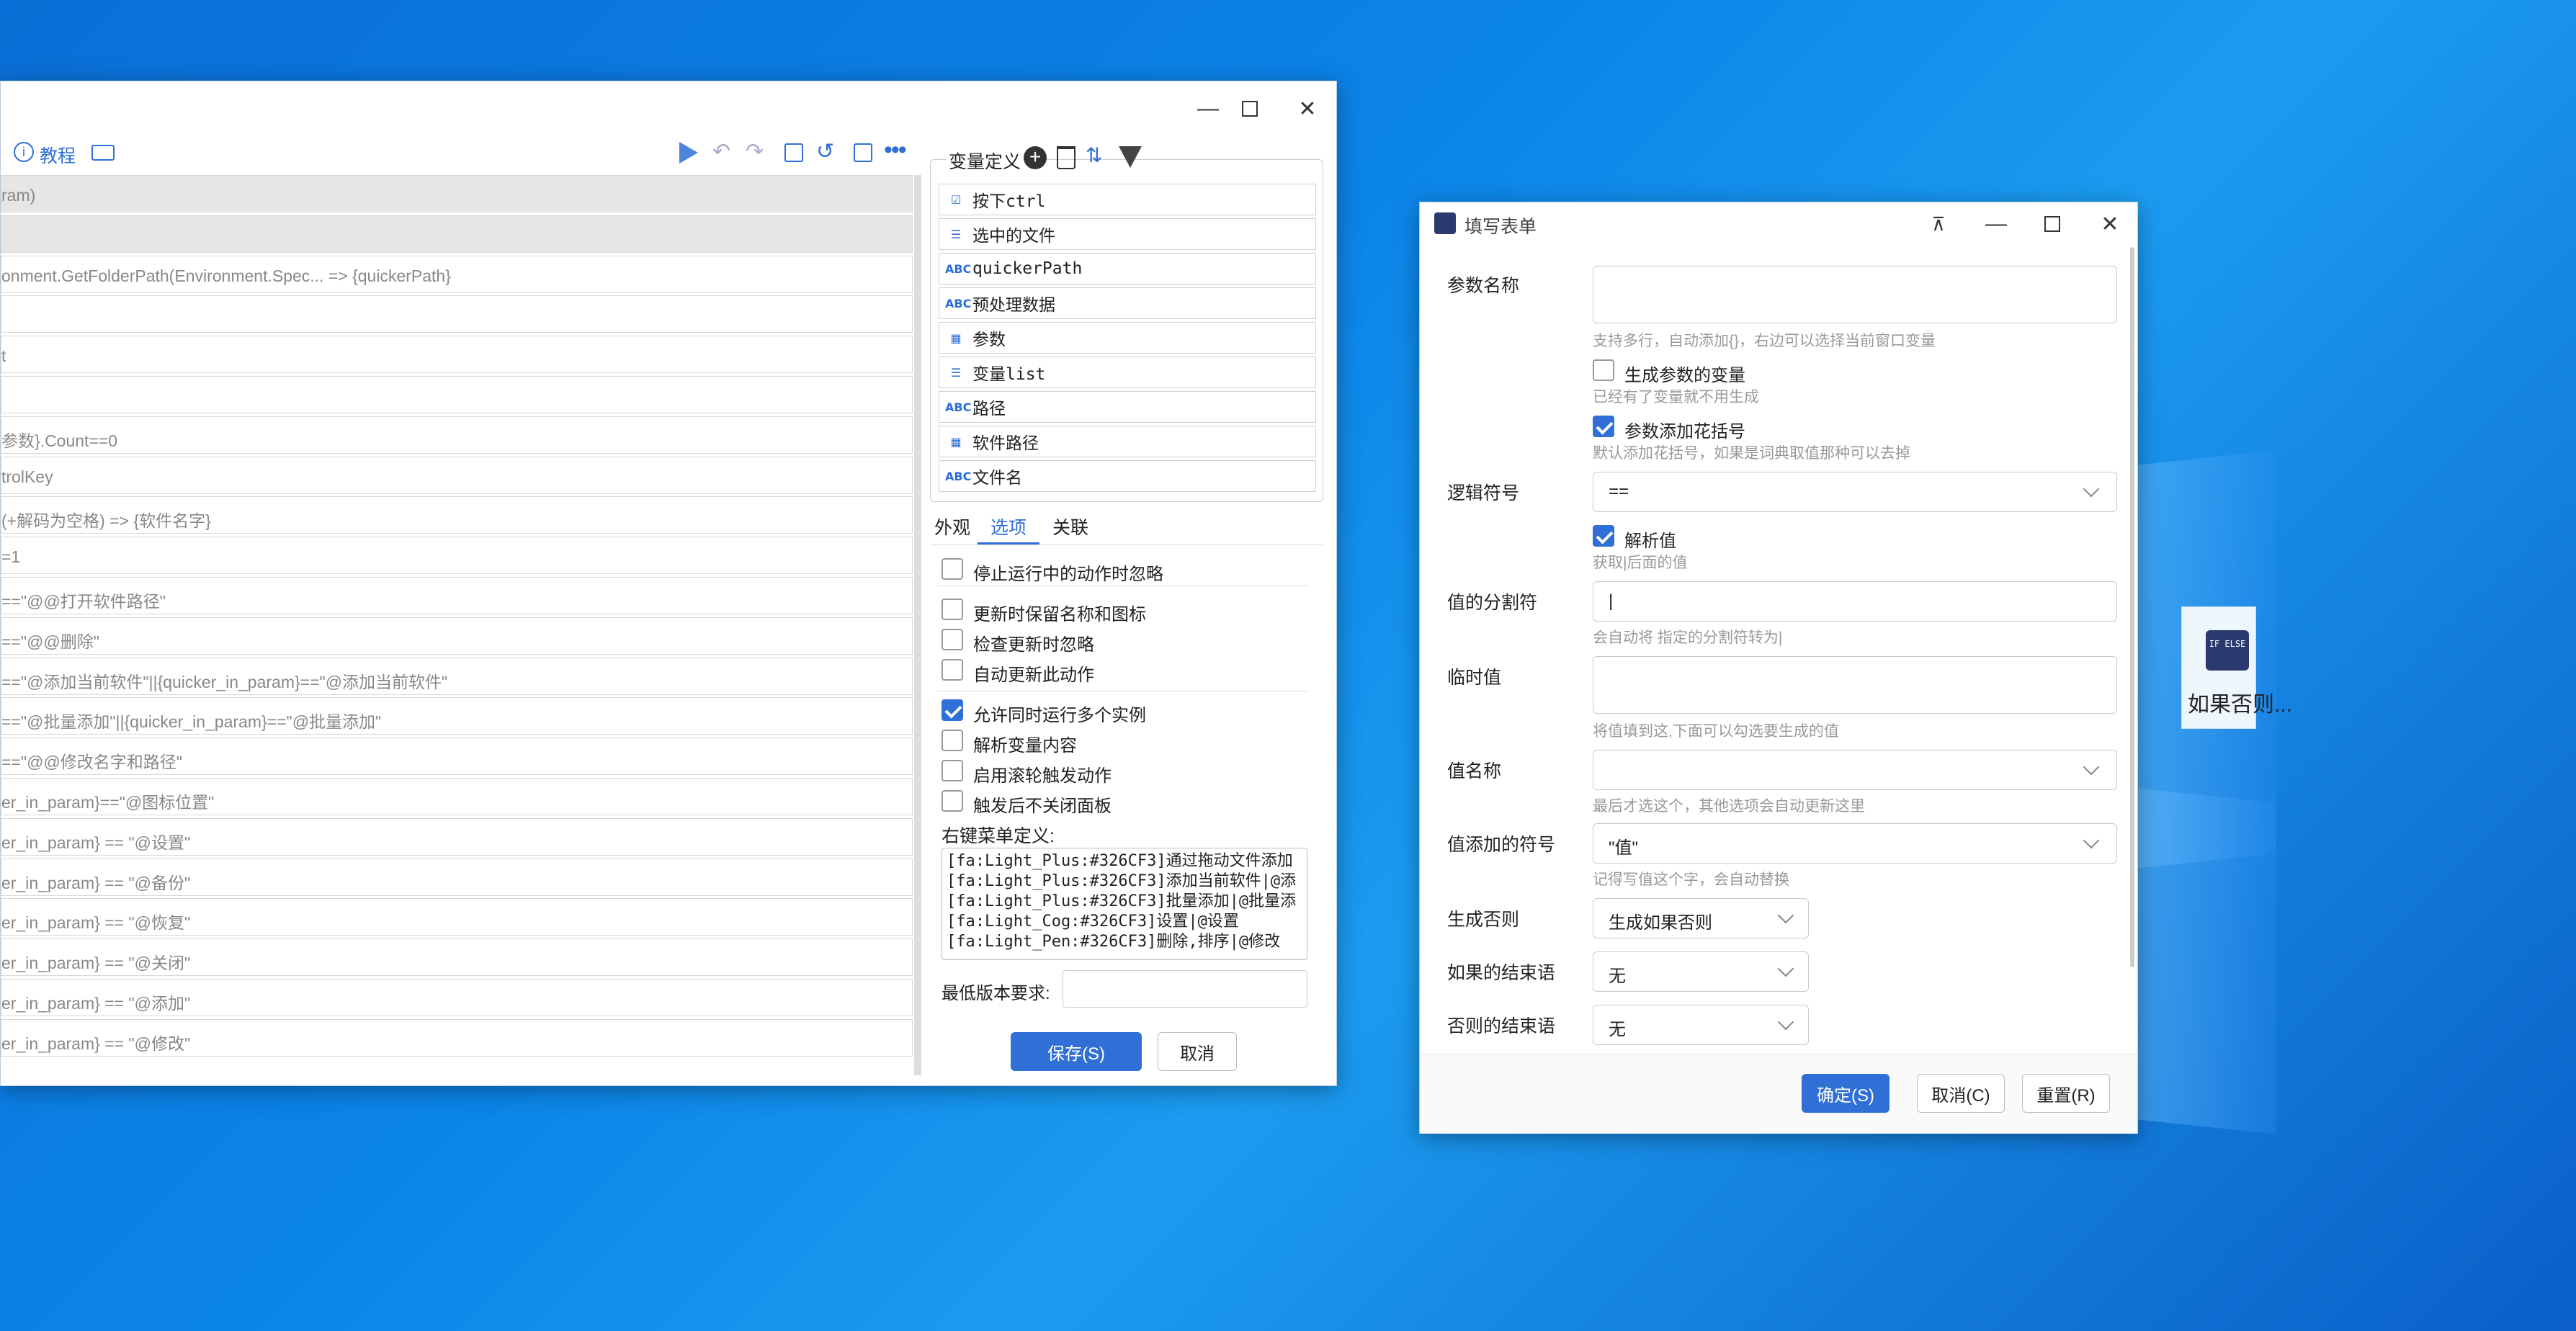  I want to click on variable-item: ☰ 选中的文件, so click(1127, 234).